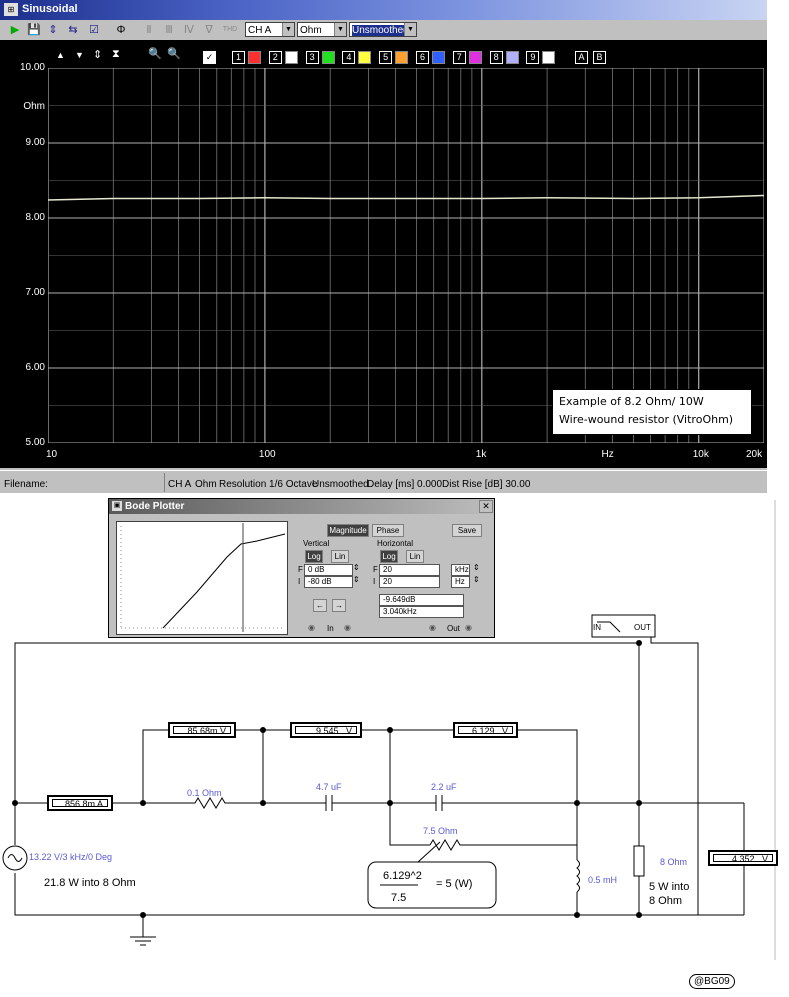 The height and width of the screenshot is (997, 789). I want to click on channel-9-toggle: 9, so click(533, 57).